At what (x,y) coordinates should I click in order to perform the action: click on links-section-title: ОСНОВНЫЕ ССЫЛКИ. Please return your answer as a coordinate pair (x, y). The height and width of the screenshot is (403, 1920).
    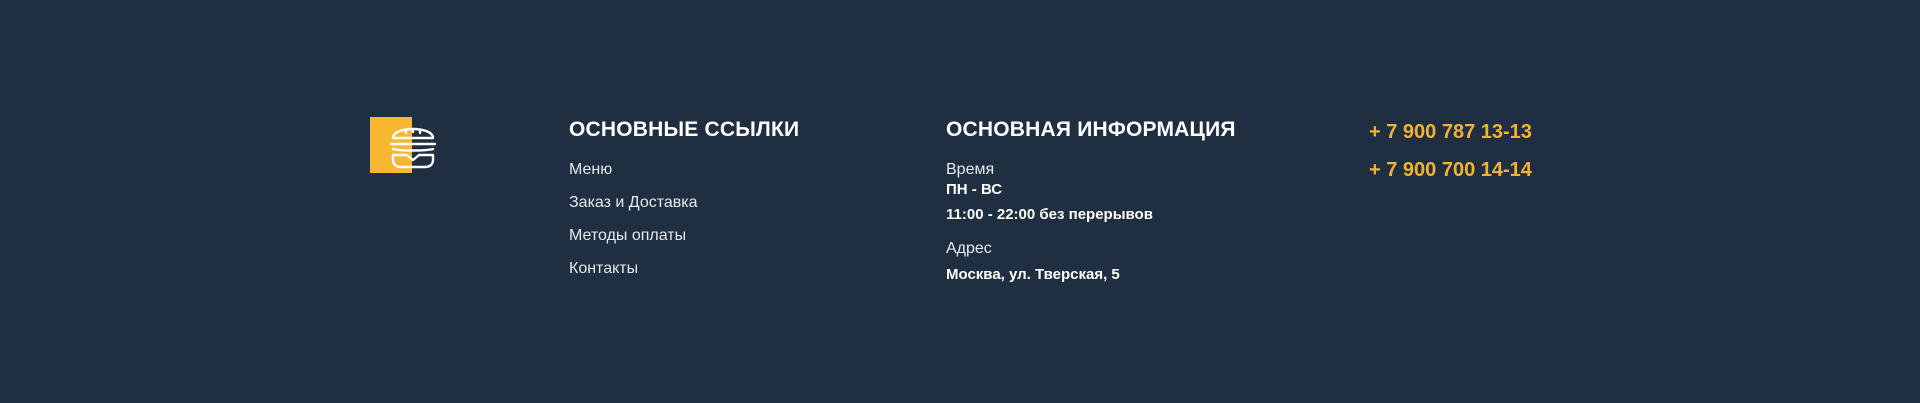
    Looking at the image, I should click on (684, 129).